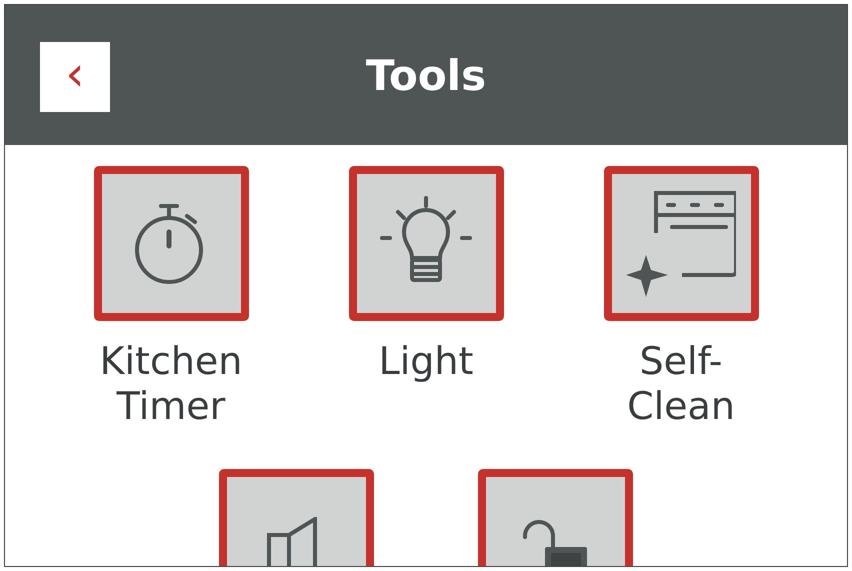  I want to click on tool-label: Kitchen Timer, so click(171, 384).